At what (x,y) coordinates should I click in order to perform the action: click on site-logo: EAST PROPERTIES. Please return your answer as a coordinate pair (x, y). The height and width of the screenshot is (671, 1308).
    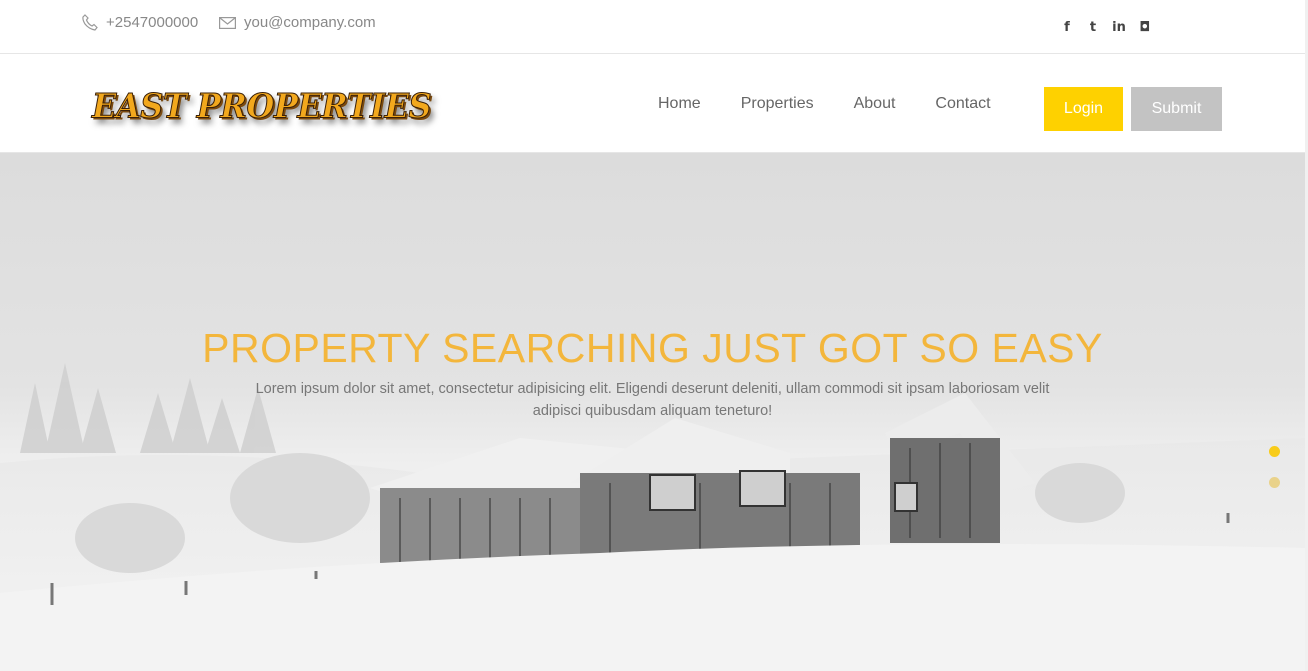
    Looking at the image, I should click on (261, 106).